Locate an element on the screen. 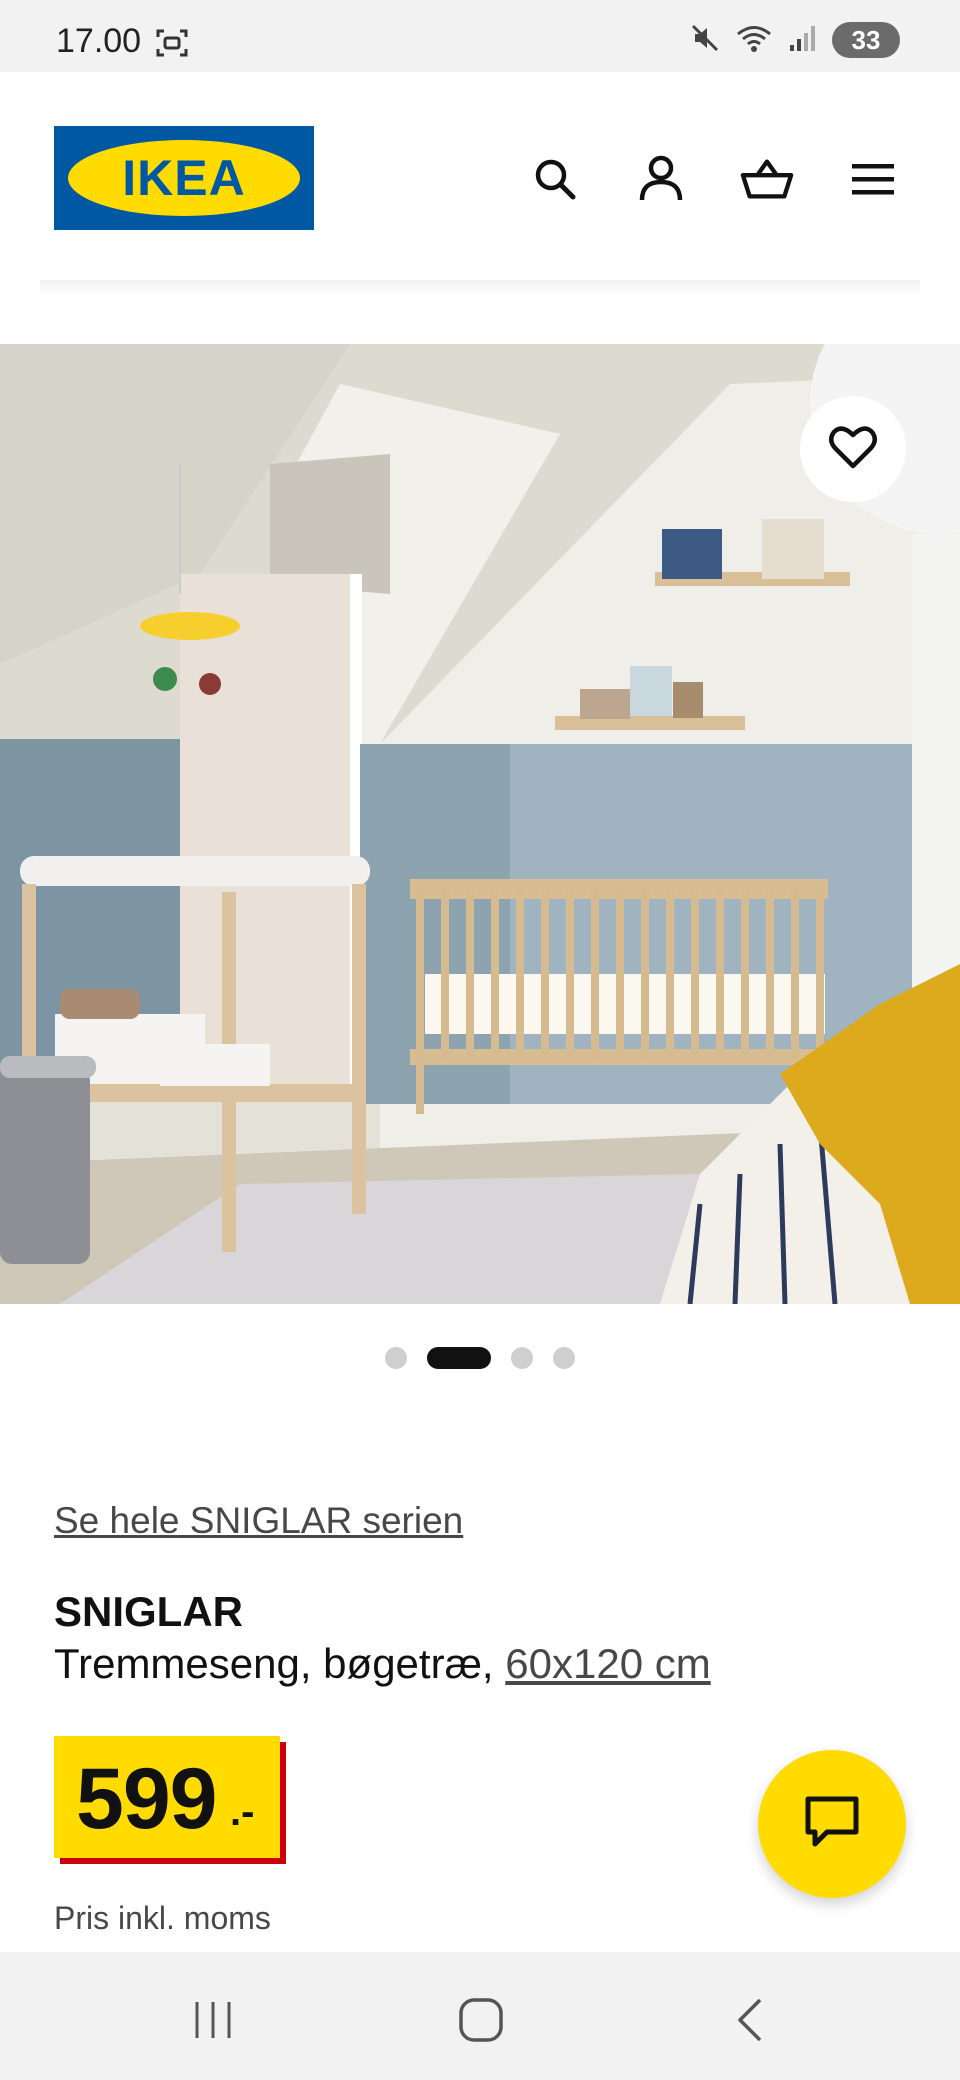 This screenshot has height=2080, width=960. logo-text: IKEA is located at coordinates (184, 178).